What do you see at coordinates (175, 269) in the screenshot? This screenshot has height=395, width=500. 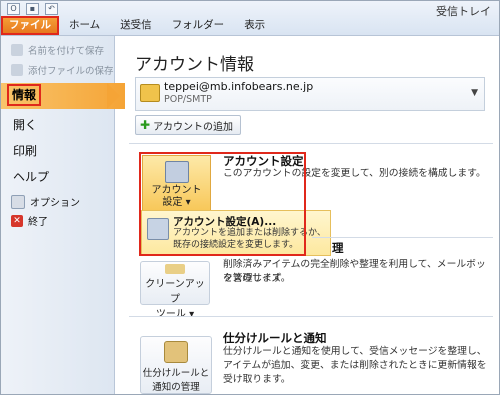 I see `cleanup-icon` at bounding box center [175, 269].